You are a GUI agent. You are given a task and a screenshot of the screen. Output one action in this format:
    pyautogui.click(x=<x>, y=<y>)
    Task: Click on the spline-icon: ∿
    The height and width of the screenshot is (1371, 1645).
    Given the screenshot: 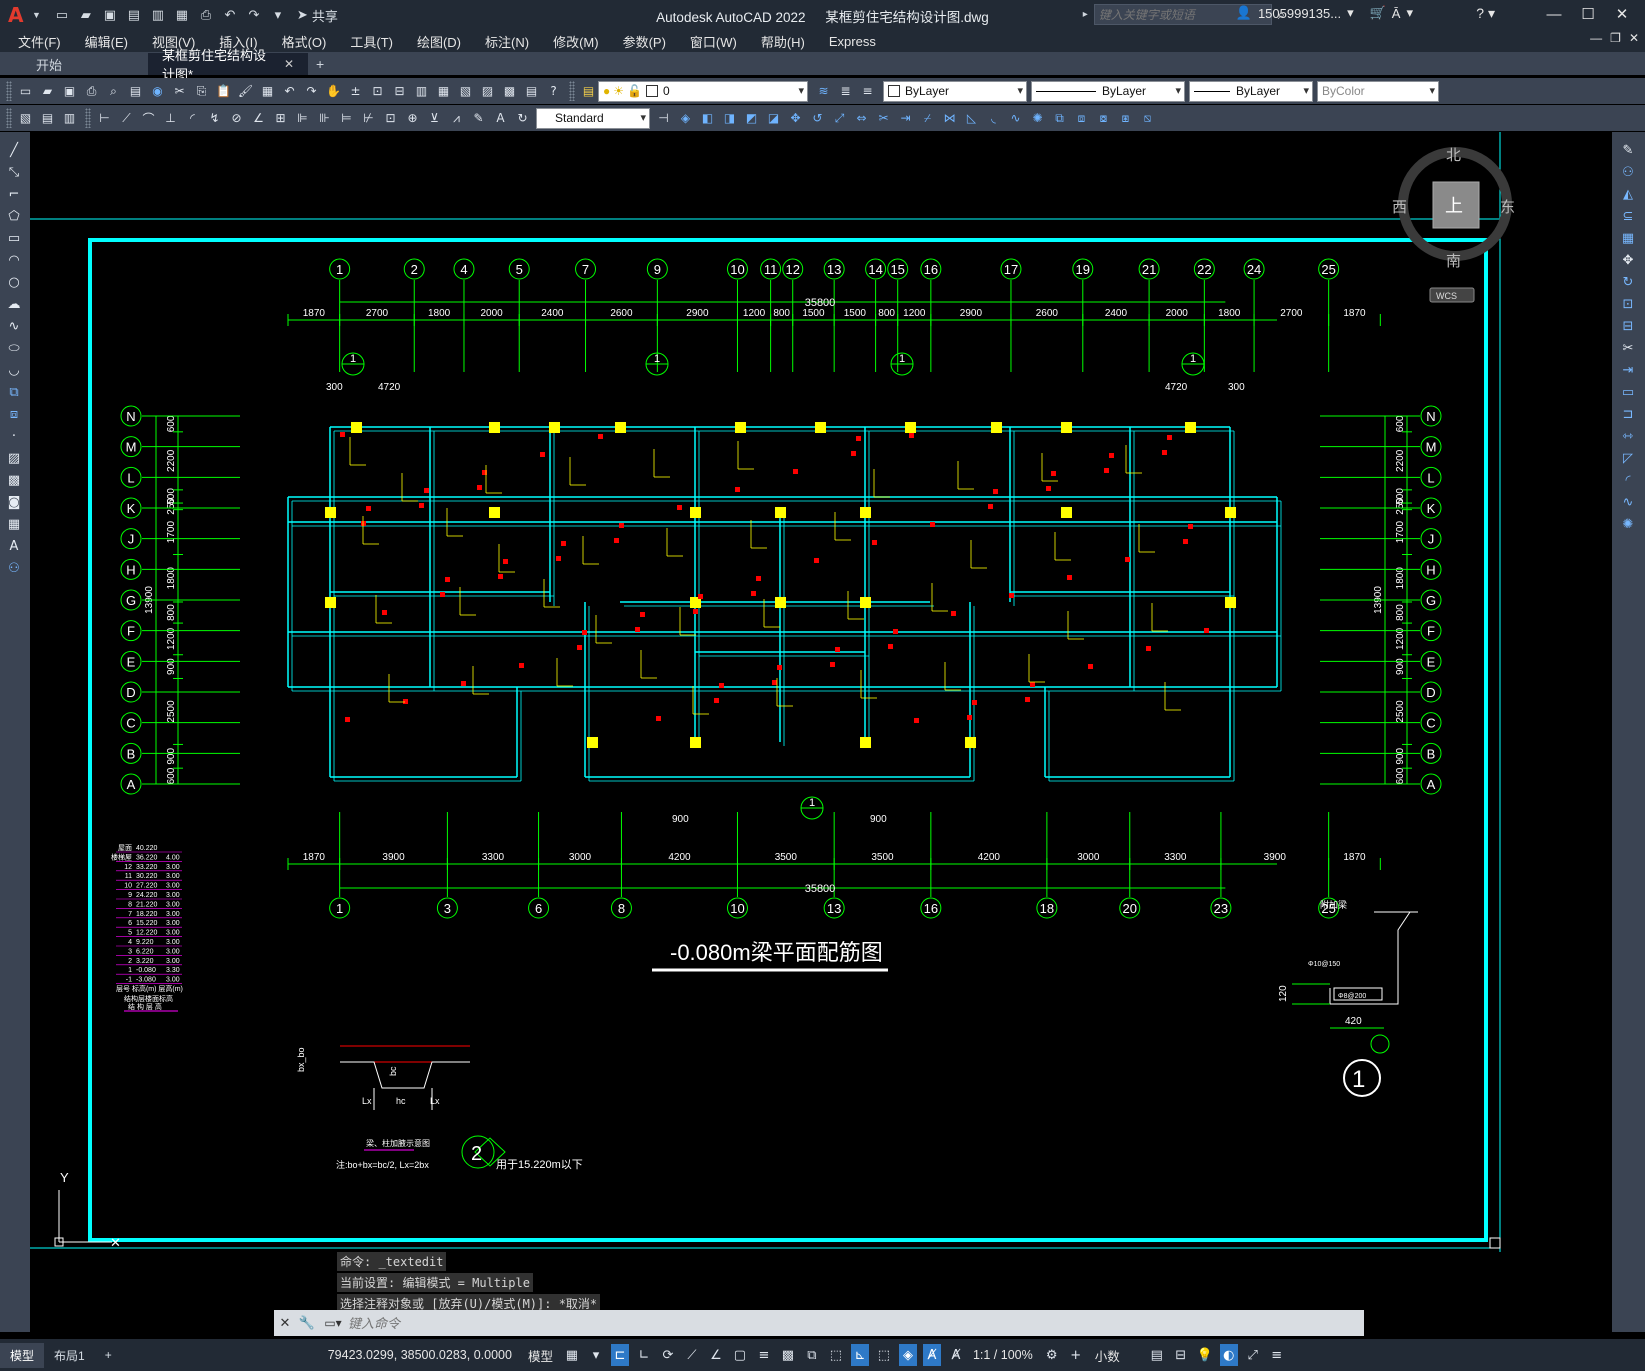 What is the action you would take?
    pyautogui.click(x=14, y=326)
    